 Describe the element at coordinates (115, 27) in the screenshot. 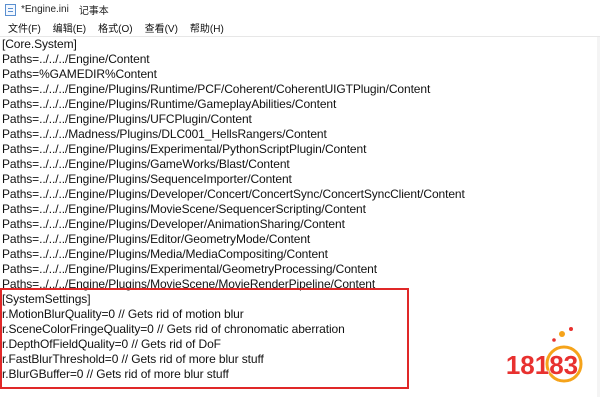

I see `menu-format: 格式(O)` at that location.